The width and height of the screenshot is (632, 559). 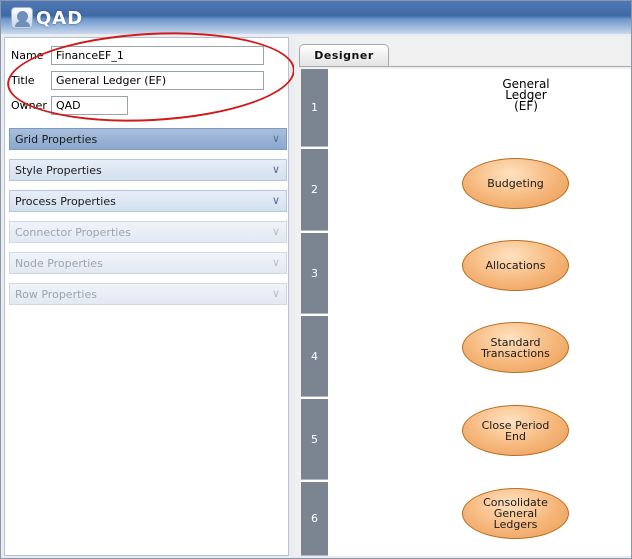 What do you see at coordinates (59, 263) in the screenshot?
I see `node-properties-label: Node Properties` at bounding box center [59, 263].